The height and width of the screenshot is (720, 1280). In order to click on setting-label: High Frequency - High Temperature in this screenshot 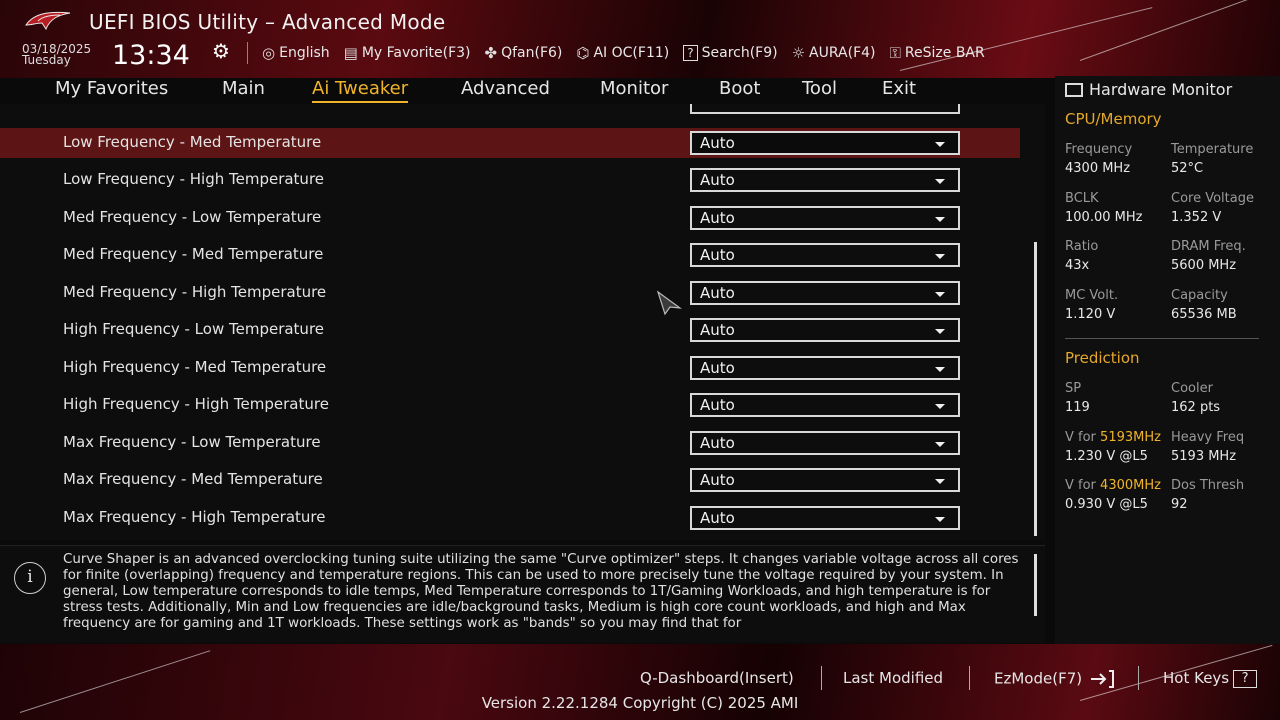, I will do `click(196, 404)`.